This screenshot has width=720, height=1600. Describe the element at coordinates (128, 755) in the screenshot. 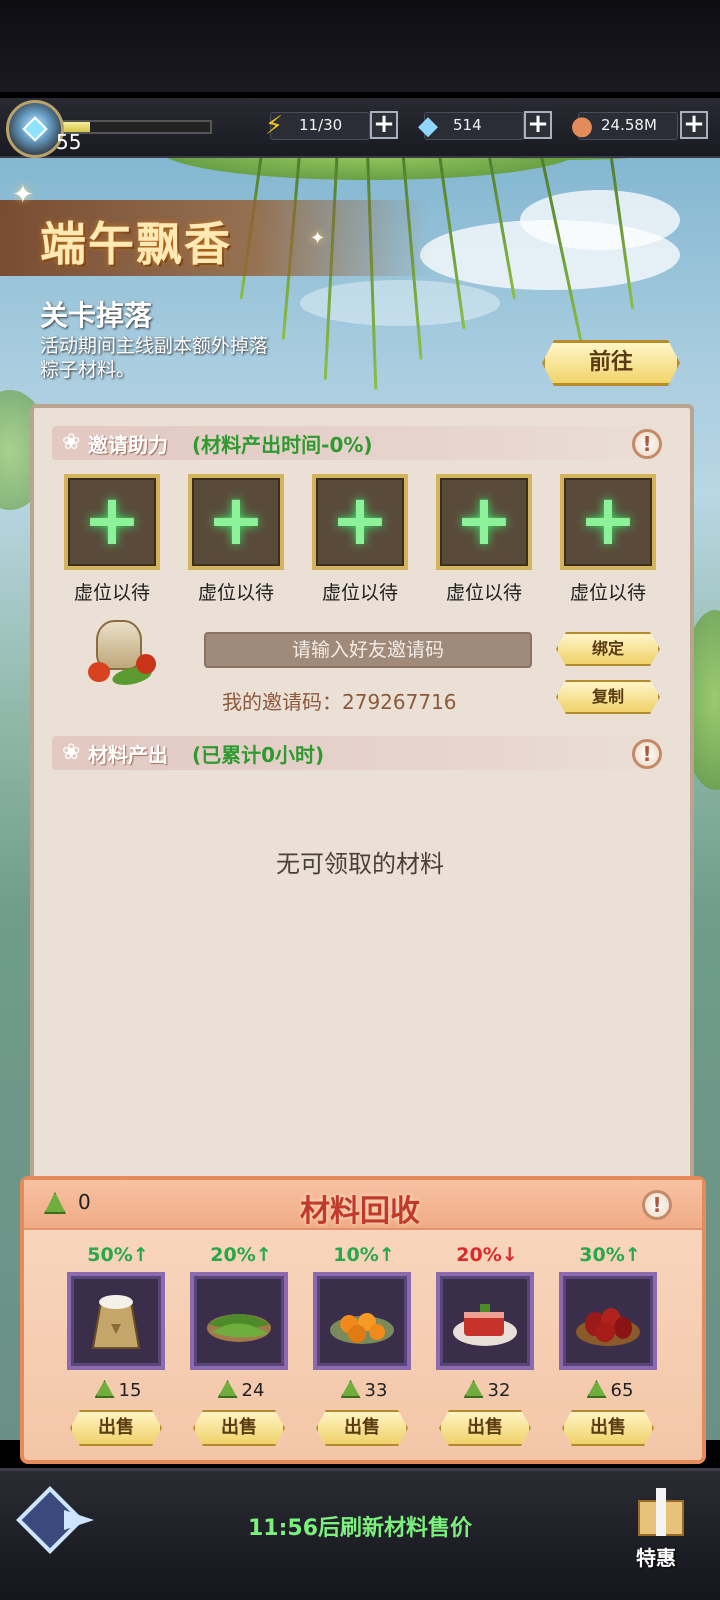

I see `output-section-label: 材料产出` at that location.